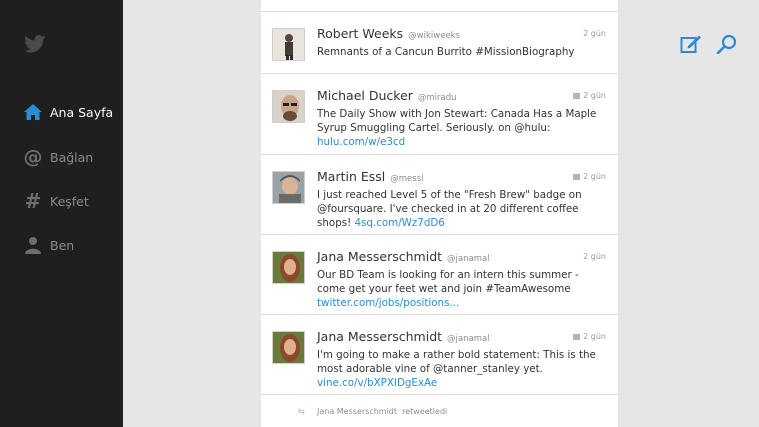 This screenshot has height=427, width=759. What do you see at coordinates (62, 245) in the screenshot?
I see `sidebar-item-label: Ben` at bounding box center [62, 245].